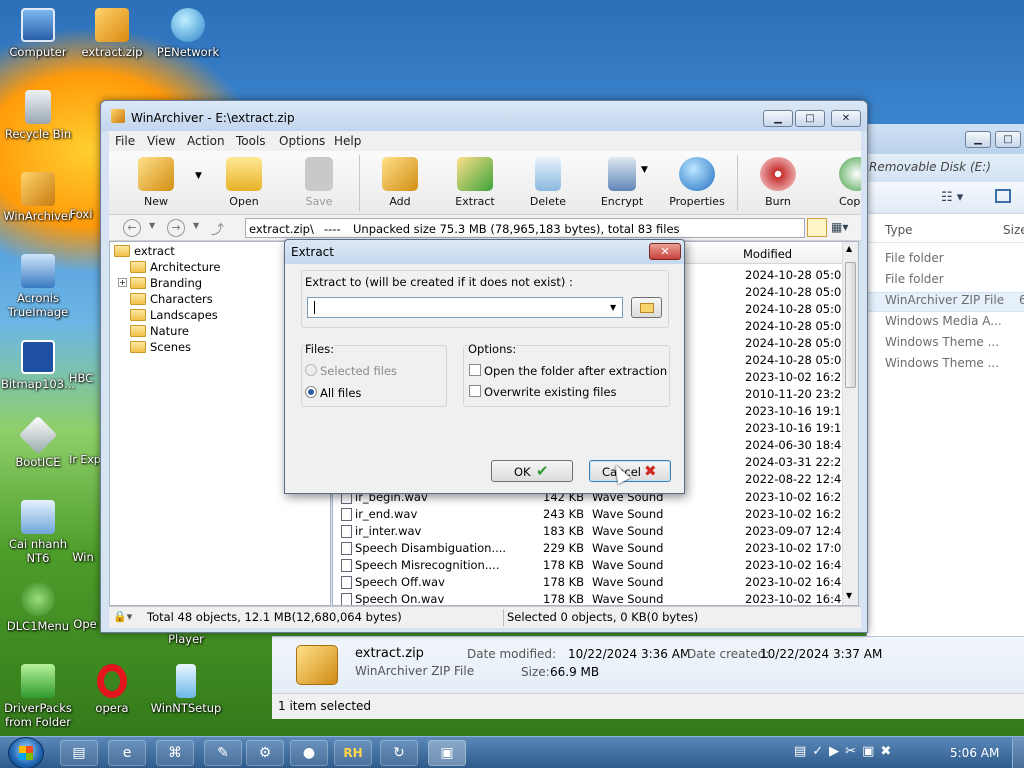  What do you see at coordinates (38, 696) in the screenshot?
I see `desktop-icon-driverpacks: DriverPacks from Folder` at bounding box center [38, 696].